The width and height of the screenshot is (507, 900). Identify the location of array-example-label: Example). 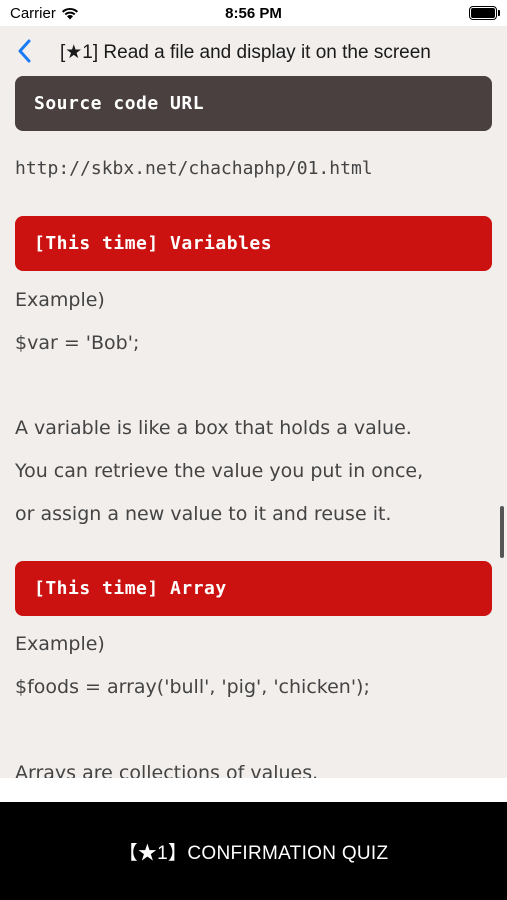
(60, 644).